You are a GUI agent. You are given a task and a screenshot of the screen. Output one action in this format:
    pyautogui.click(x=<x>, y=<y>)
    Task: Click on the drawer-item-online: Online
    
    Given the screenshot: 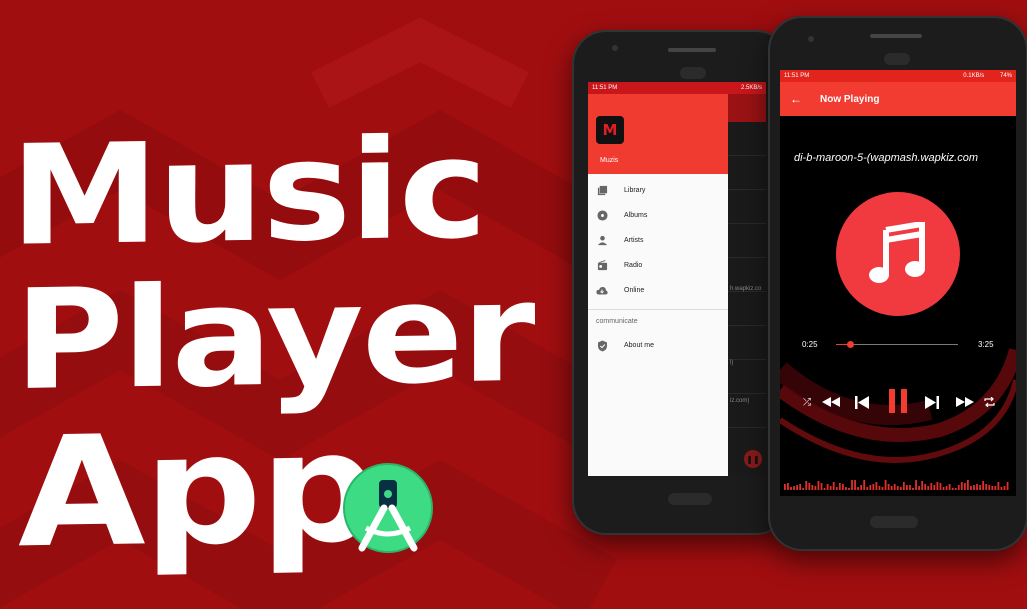 What is the action you would take?
    pyautogui.click(x=658, y=290)
    